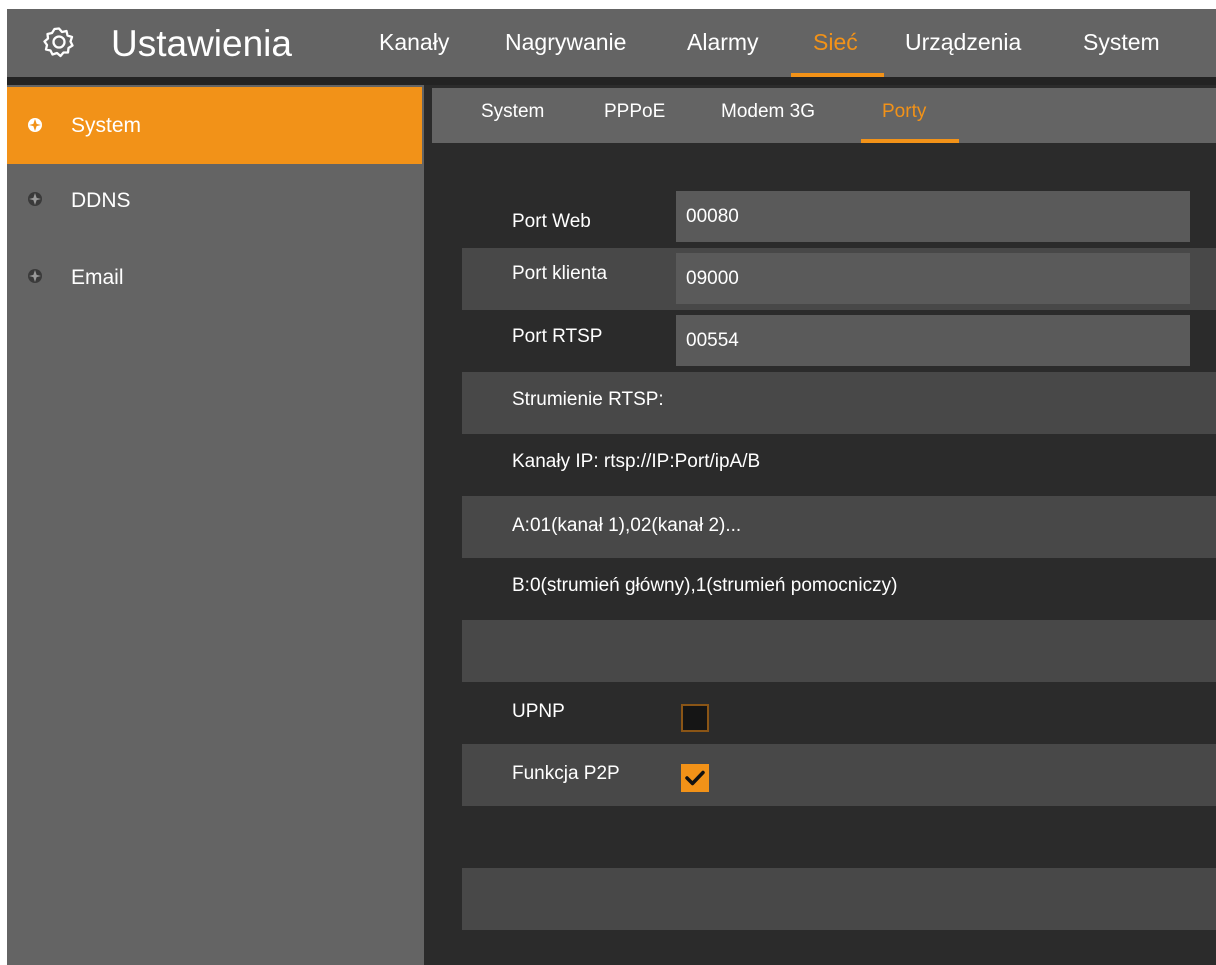 The height and width of the screenshot is (965, 1216). I want to click on subtab-pppoe: PPPoE, so click(634, 112).